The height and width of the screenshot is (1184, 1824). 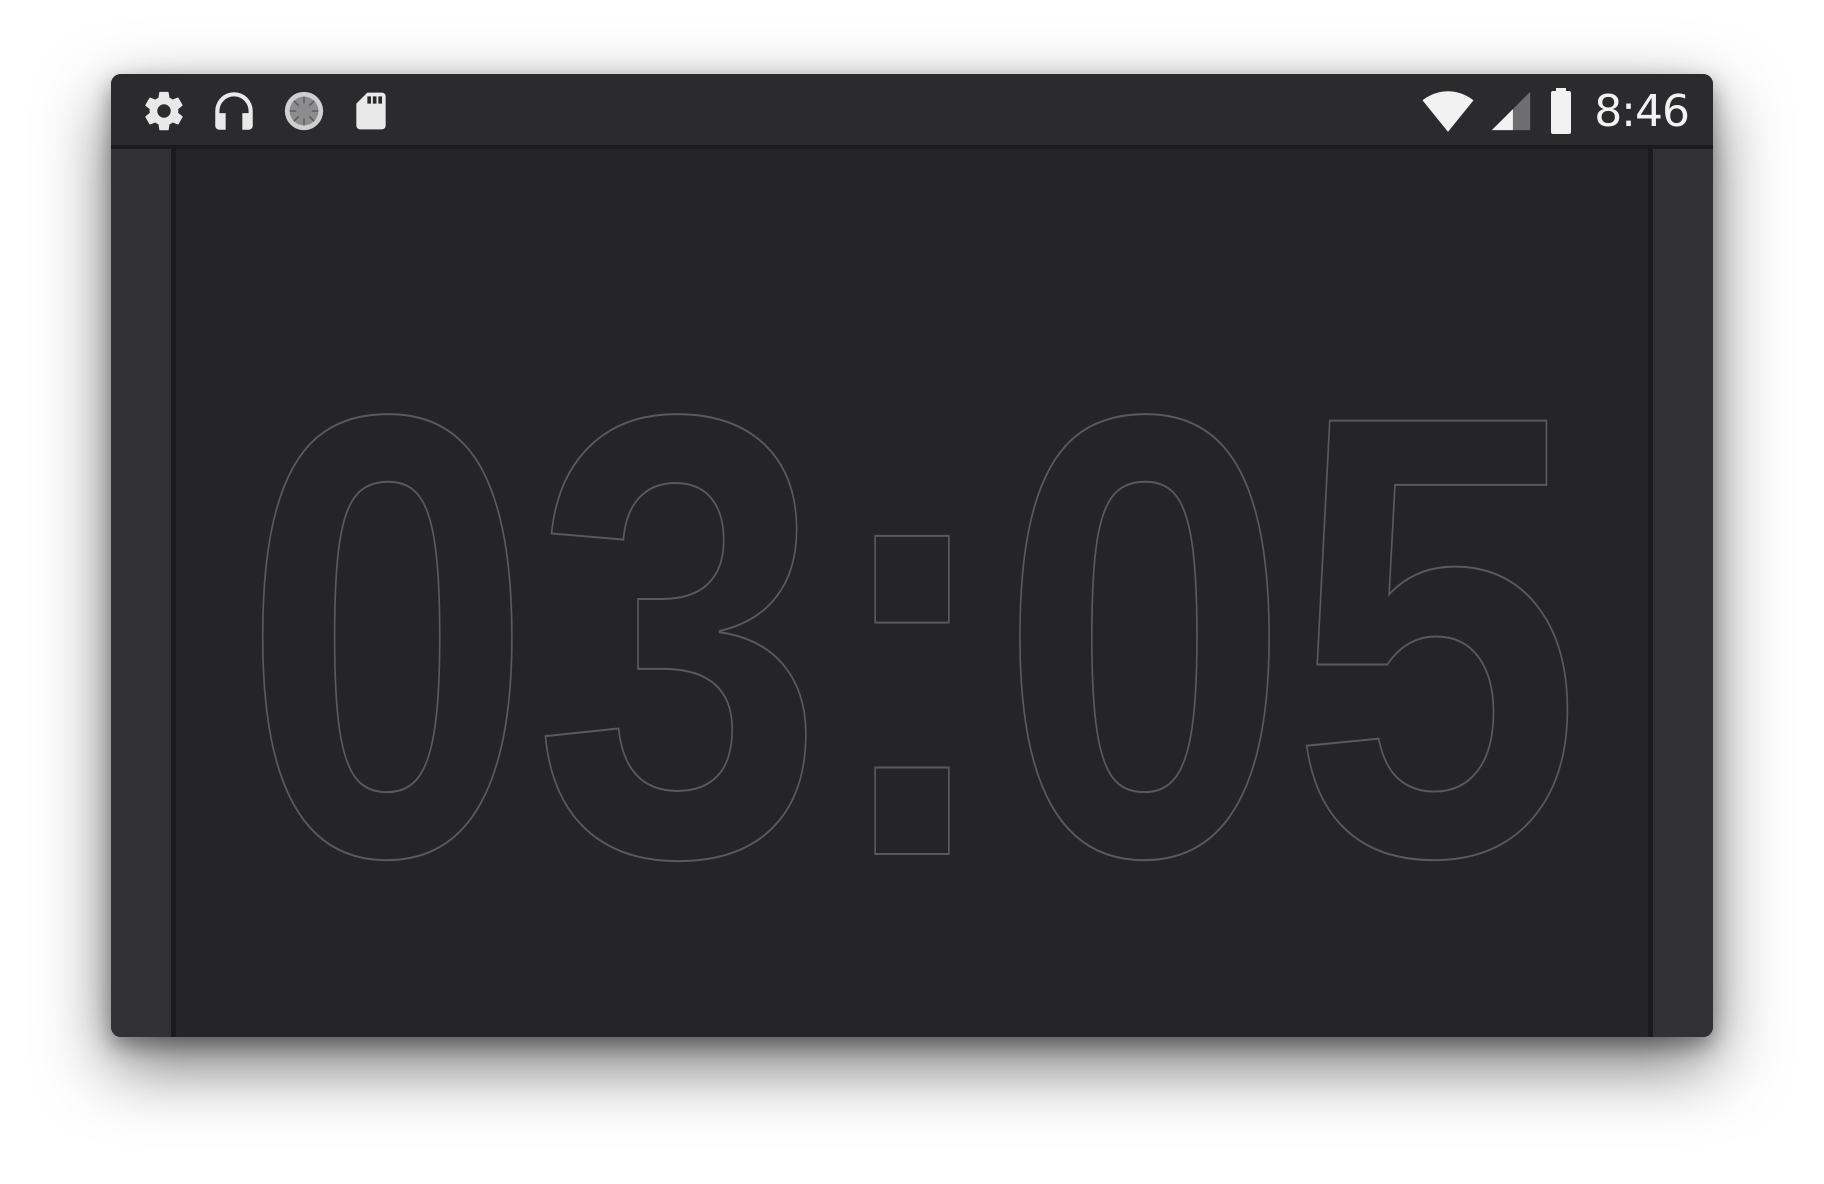 I want to click on status-bar-right-icons: 8:46, so click(x=1555, y=111).